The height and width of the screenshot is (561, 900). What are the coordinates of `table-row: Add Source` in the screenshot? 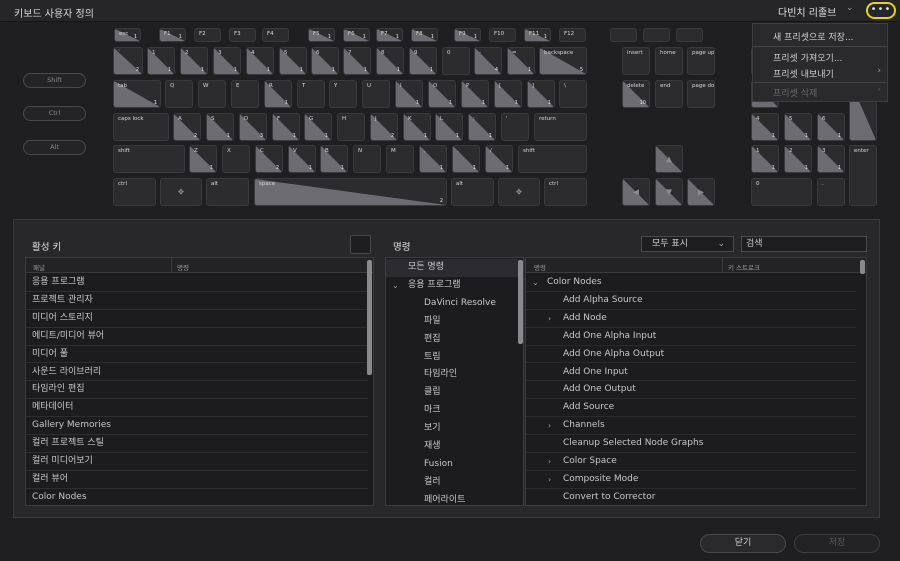 It's located at (691, 408).